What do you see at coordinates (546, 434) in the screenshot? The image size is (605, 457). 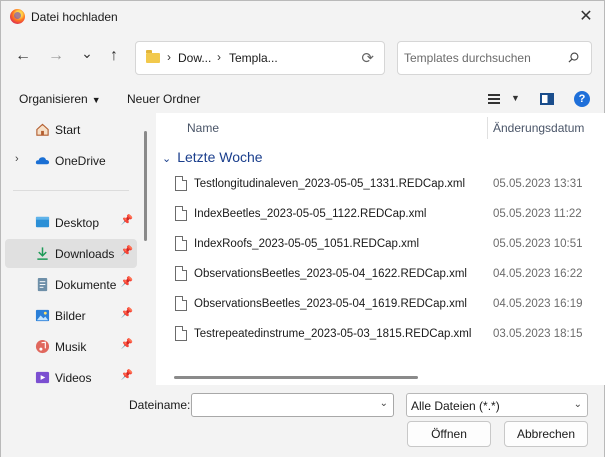 I see `cancel-button: Abbrechen` at bounding box center [546, 434].